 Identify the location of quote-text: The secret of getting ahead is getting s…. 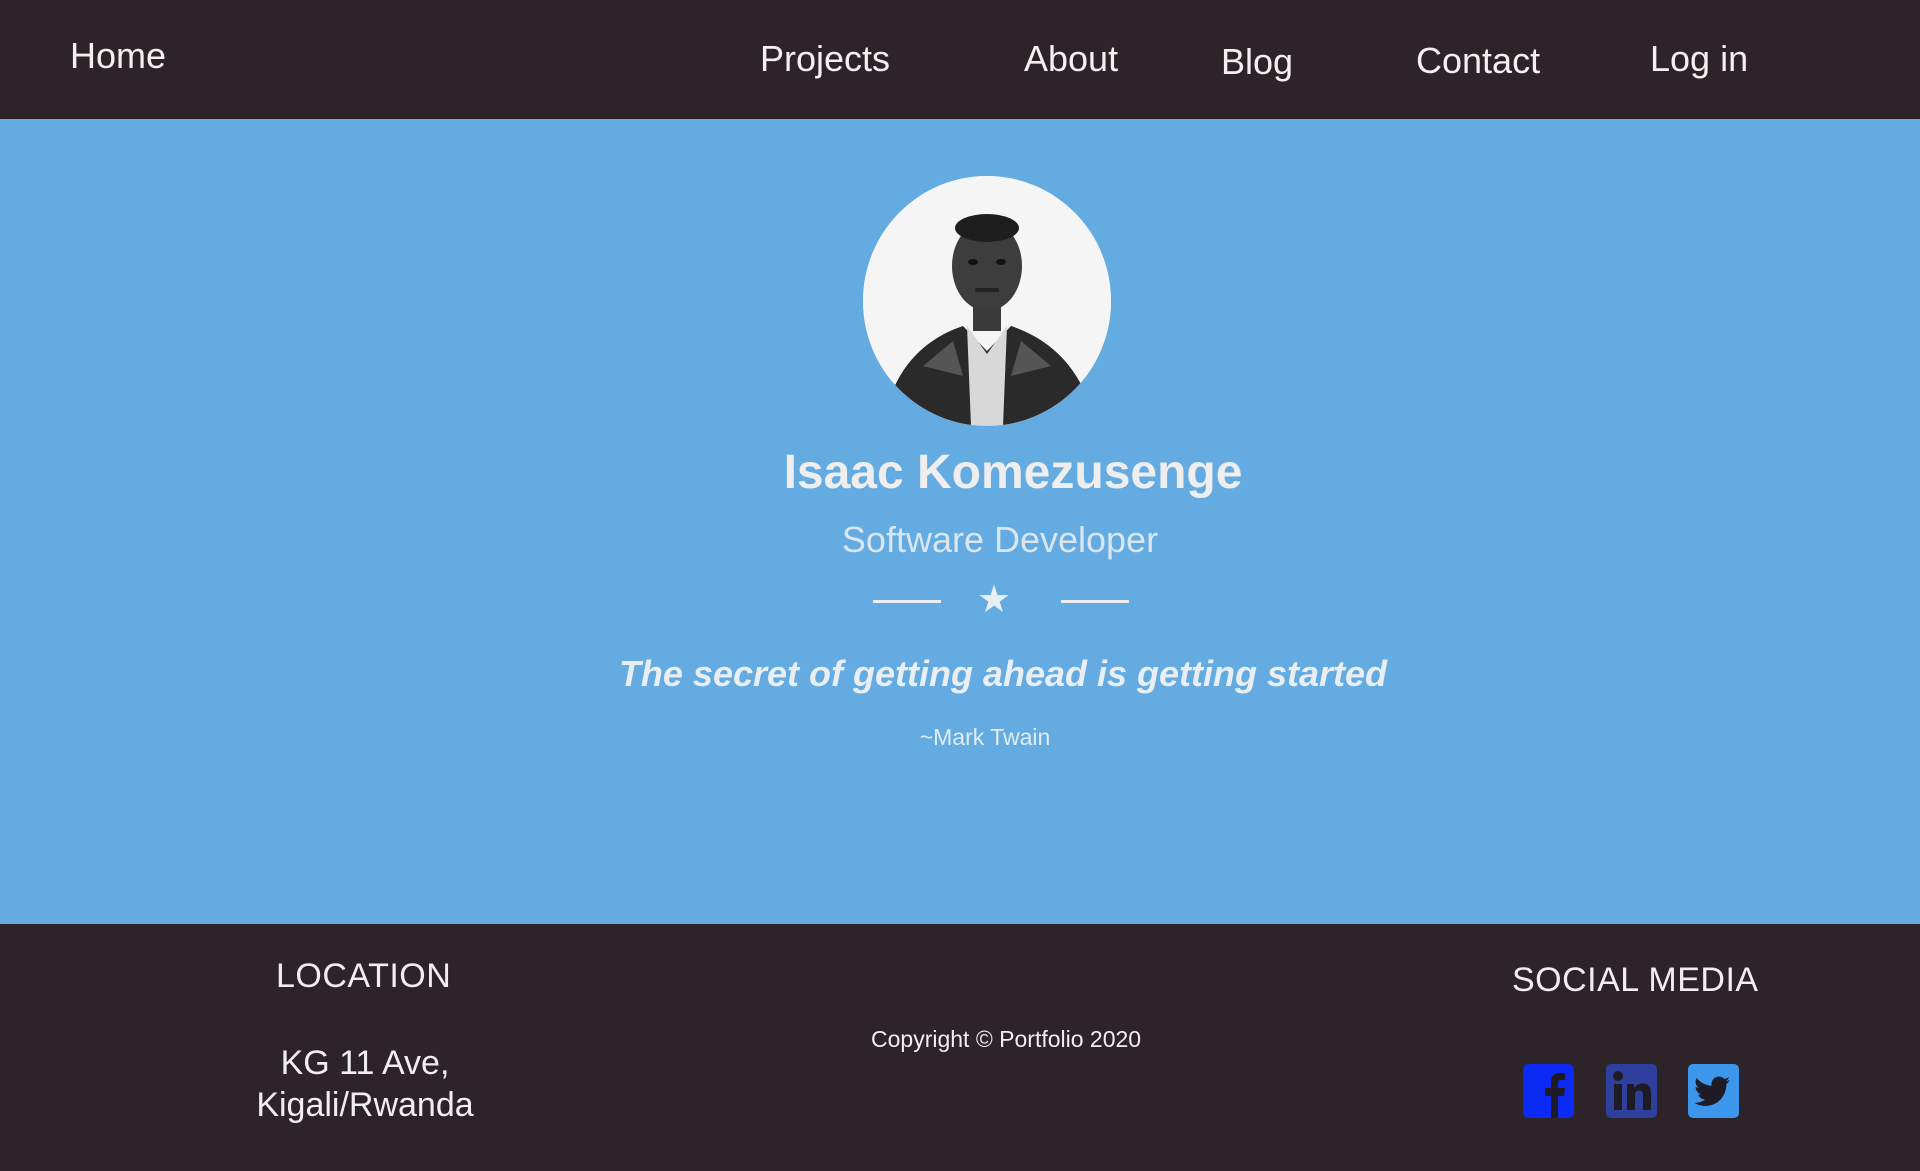
(1003, 673).